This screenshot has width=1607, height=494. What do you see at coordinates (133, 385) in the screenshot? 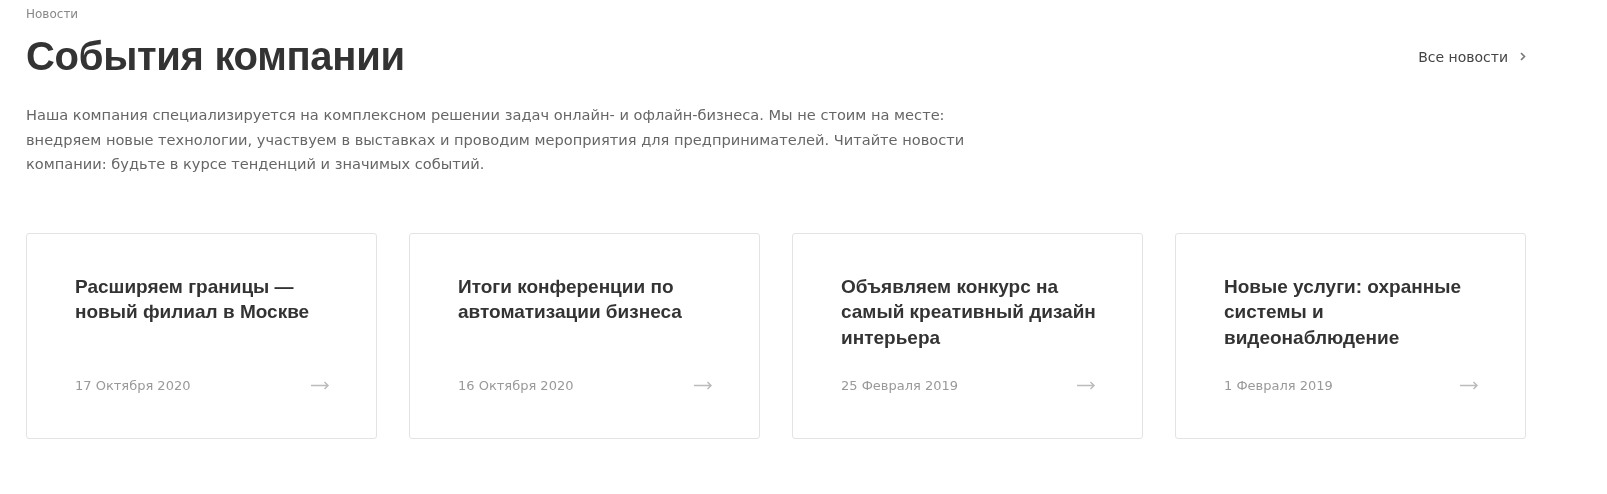
I see `news-date: 17 Октября 2020` at bounding box center [133, 385].